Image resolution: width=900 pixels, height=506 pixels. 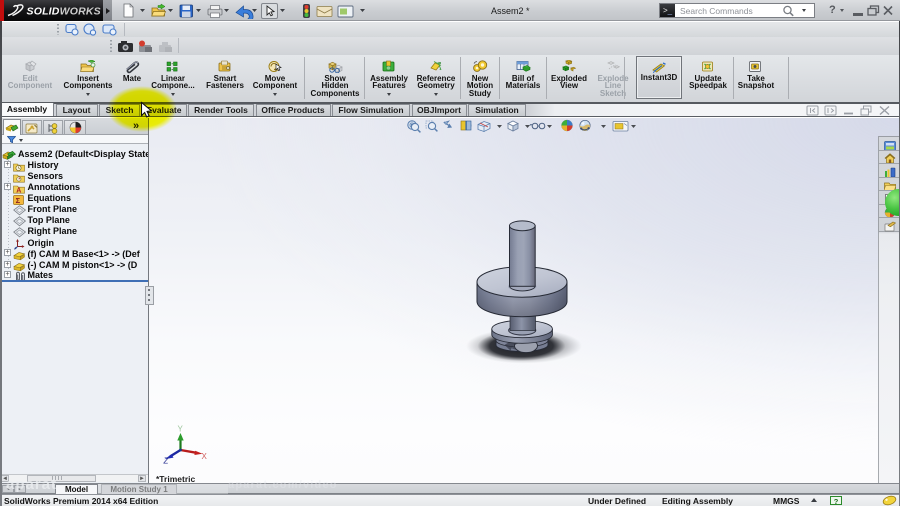 What do you see at coordinates (64, 12) in the screenshot?
I see `svg-text: SOLIDWORKS` at bounding box center [64, 12].